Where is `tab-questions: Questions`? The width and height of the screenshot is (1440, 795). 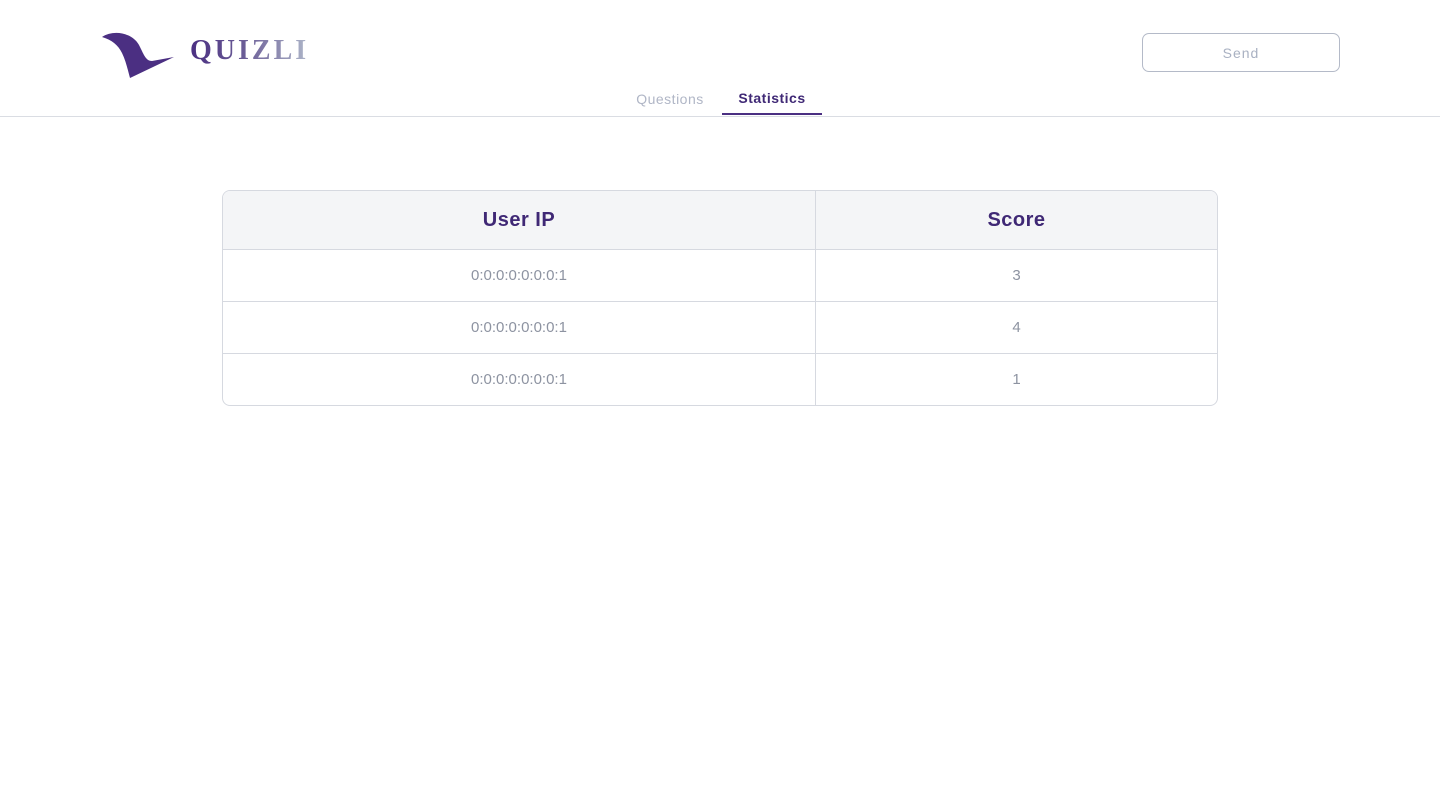 tab-questions: Questions is located at coordinates (670, 99).